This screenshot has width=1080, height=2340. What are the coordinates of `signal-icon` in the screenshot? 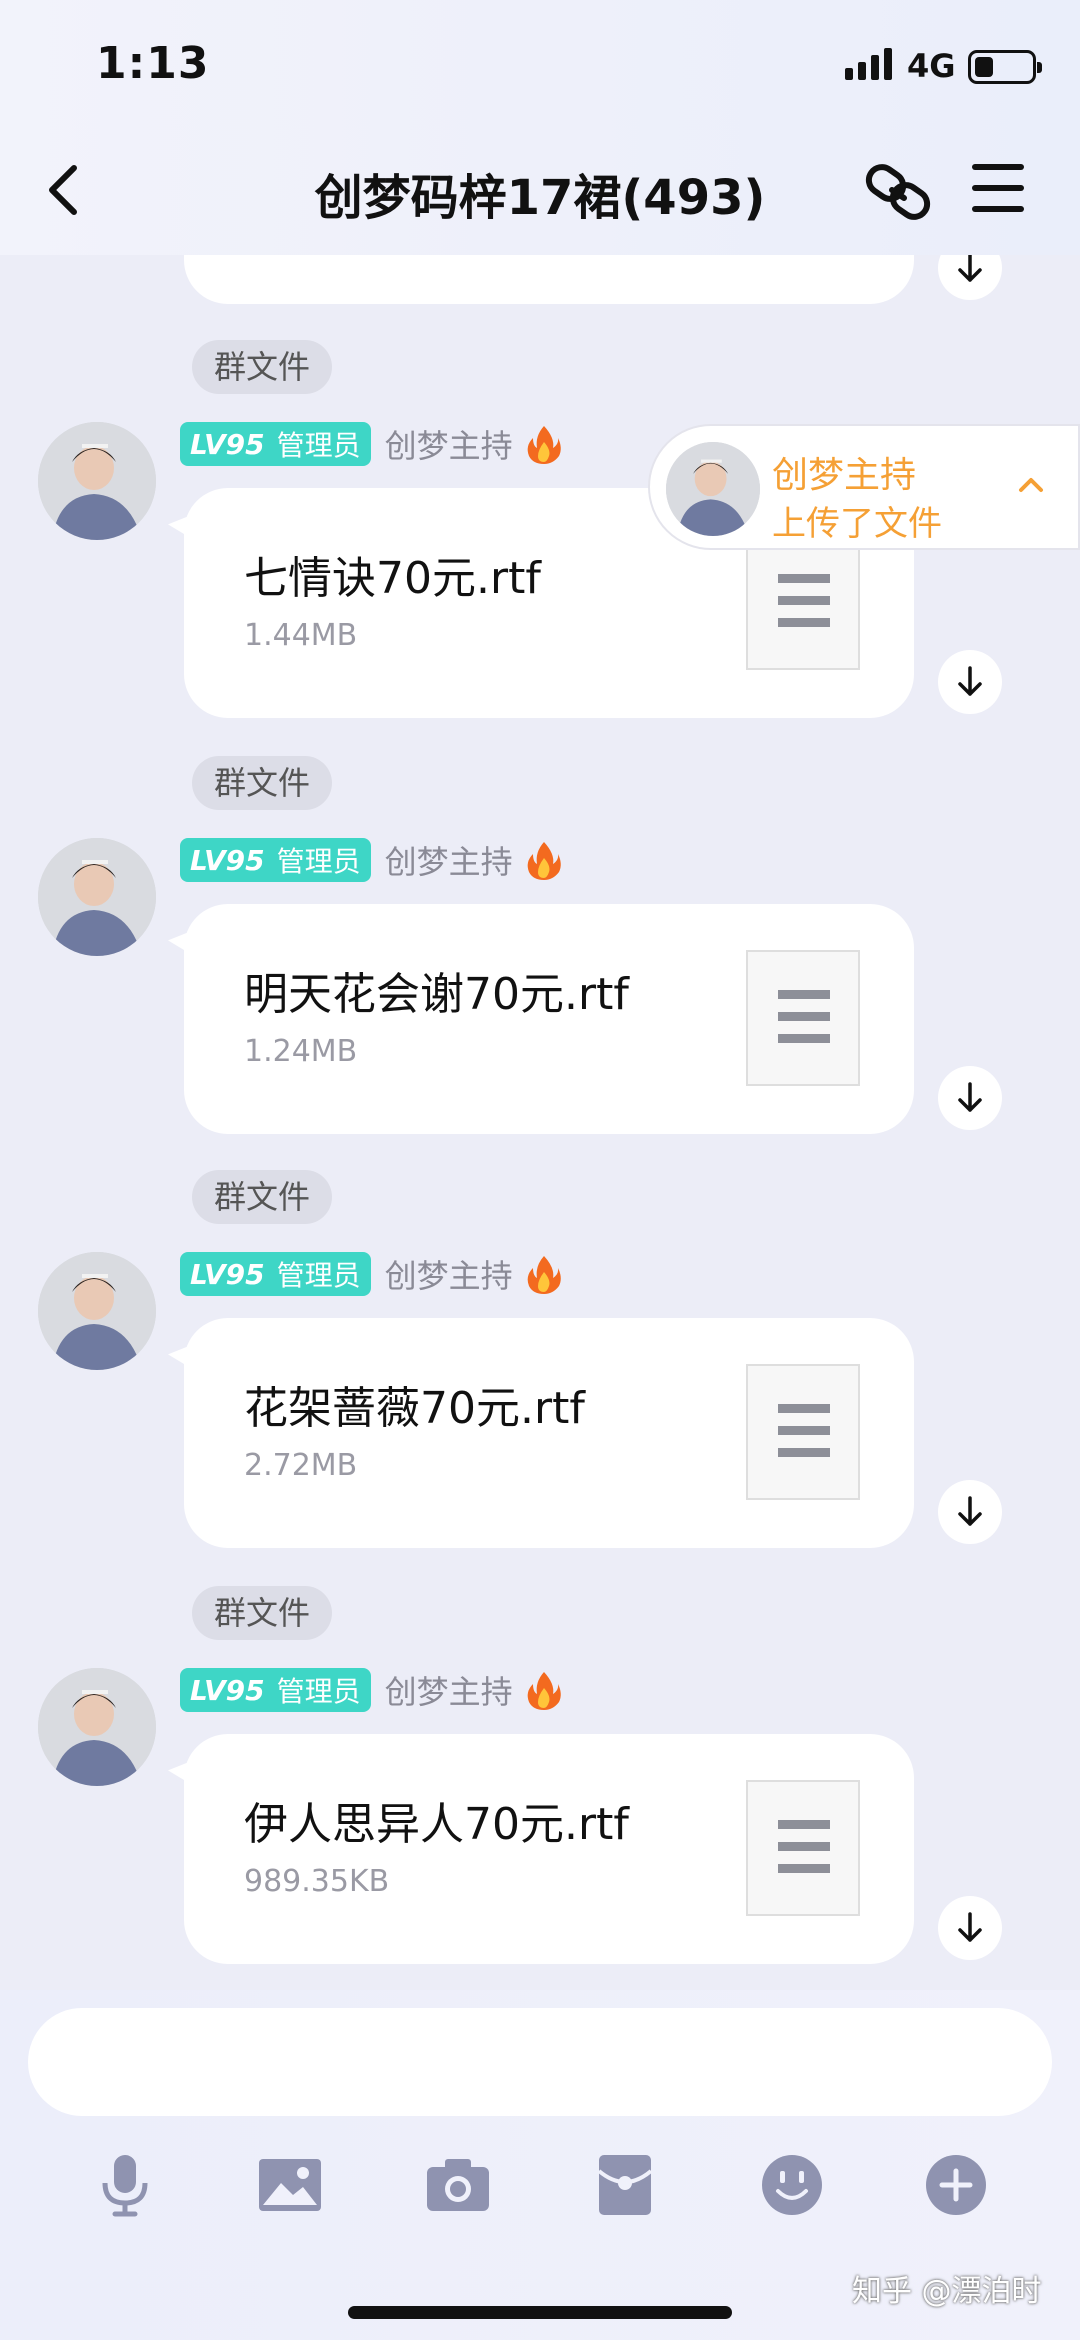 It's located at (868, 64).